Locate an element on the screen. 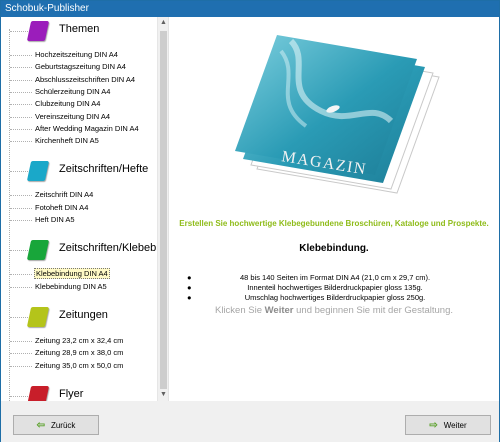 The width and height of the screenshot is (500, 442). sidebar-scrollbar: ▲ ▼ is located at coordinates (162, 209).